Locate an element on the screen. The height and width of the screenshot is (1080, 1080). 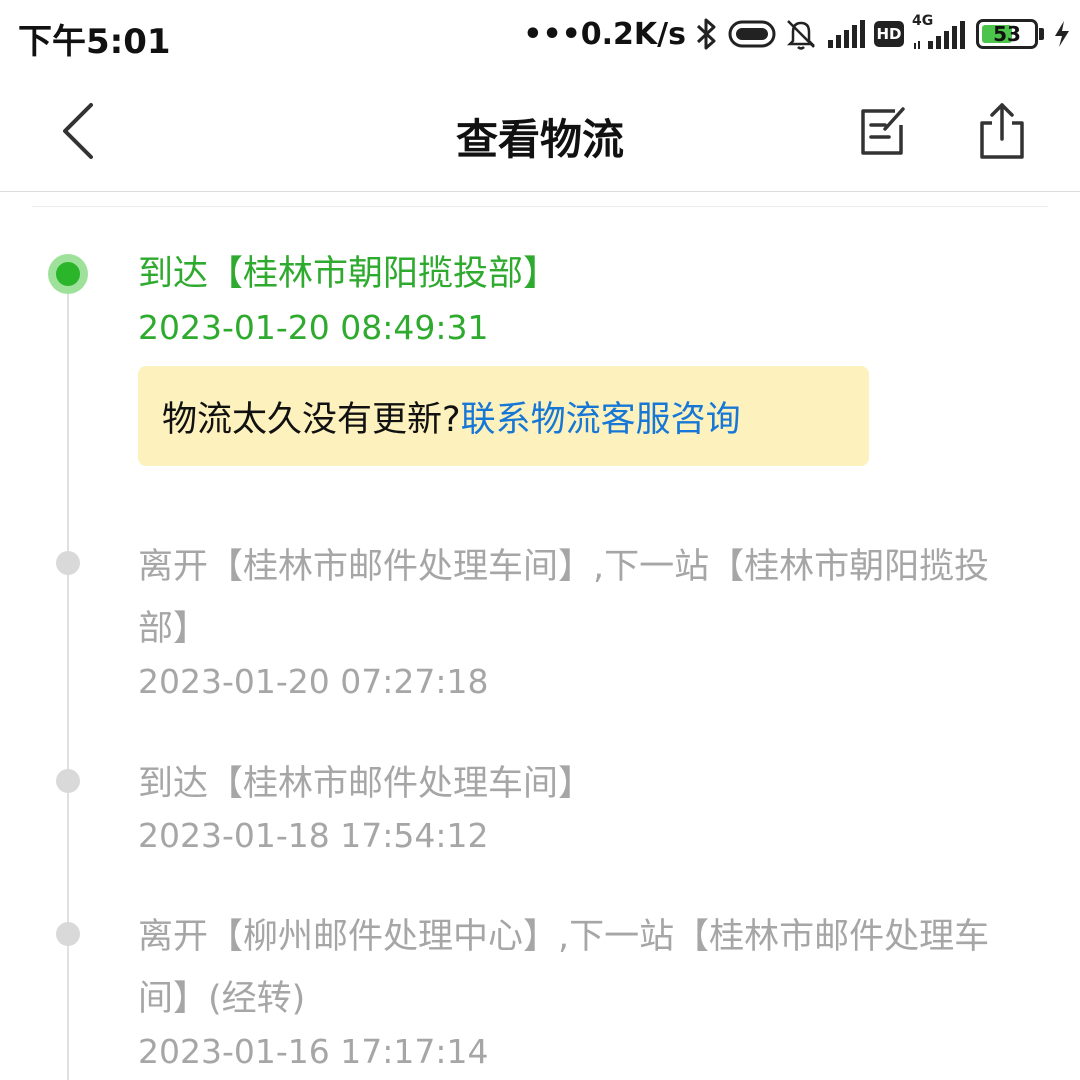
event-desc: 到达【桂林市朝阳揽投部】 is located at coordinates (348, 274).